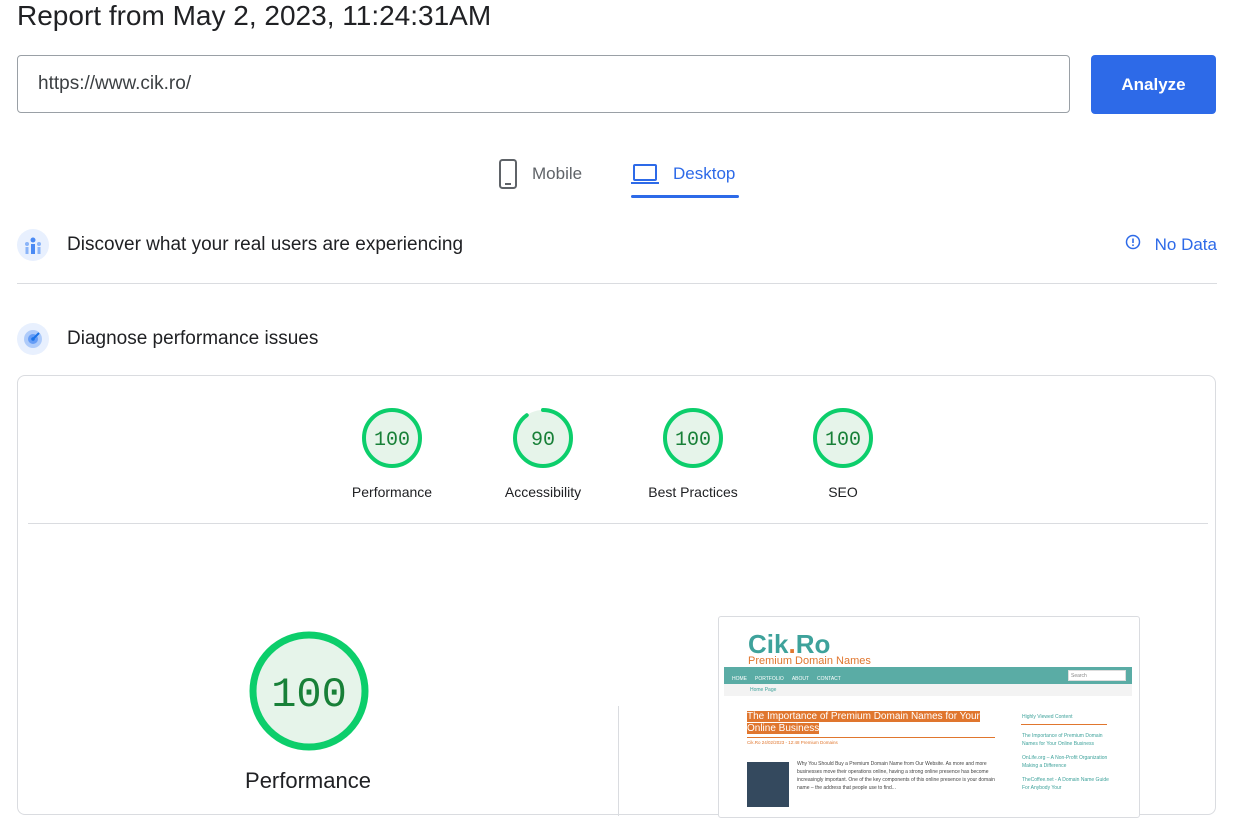  Describe the element at coordinates (557, 173) in the screenshot. I see `tab-mobile-label: Mobile` at that location.